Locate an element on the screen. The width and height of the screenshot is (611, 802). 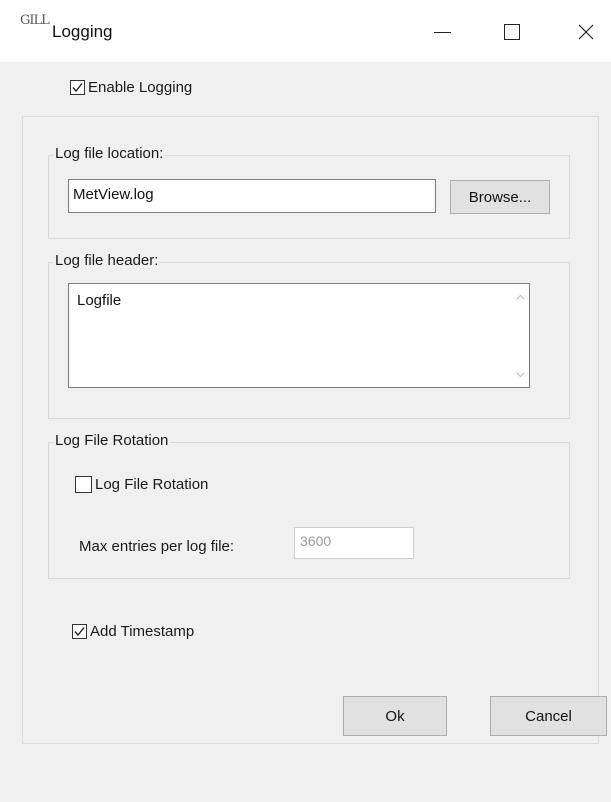
cancel-button: Cancel is located at coordinates (548, 716).